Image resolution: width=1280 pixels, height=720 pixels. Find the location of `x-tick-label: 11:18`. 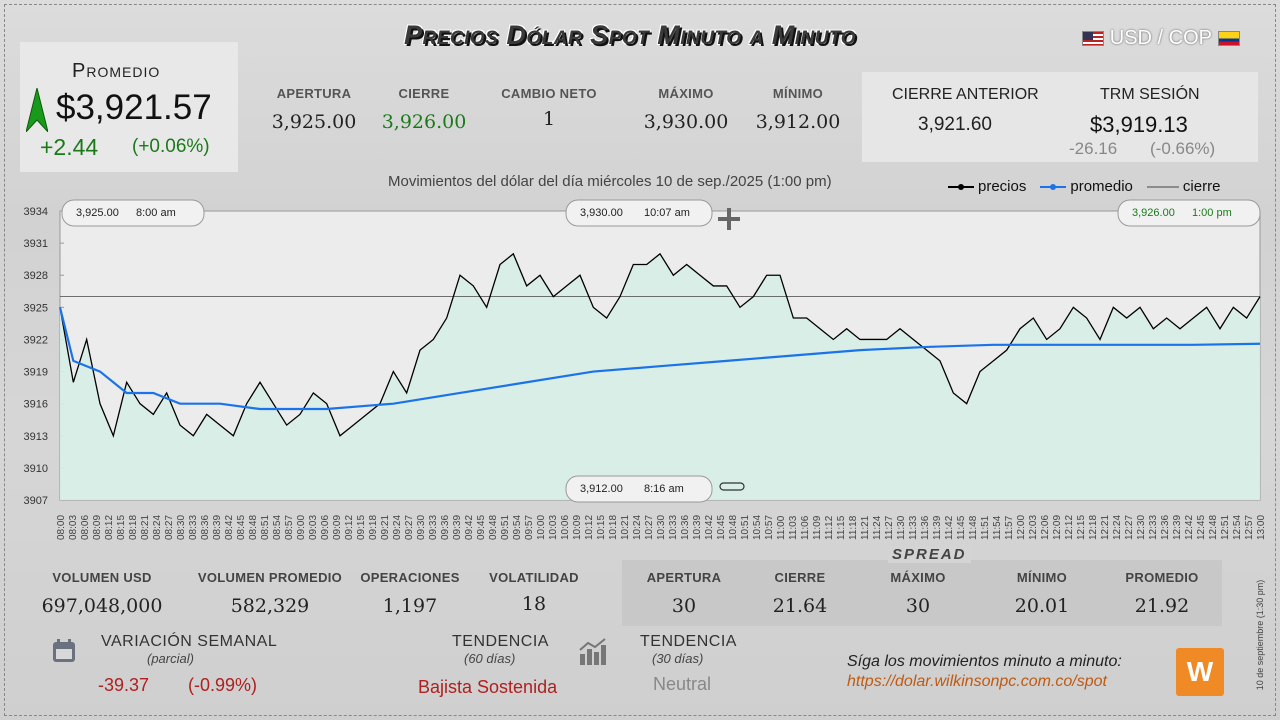

x-tick-label: 11:18 is located at coordinates (853, 527).